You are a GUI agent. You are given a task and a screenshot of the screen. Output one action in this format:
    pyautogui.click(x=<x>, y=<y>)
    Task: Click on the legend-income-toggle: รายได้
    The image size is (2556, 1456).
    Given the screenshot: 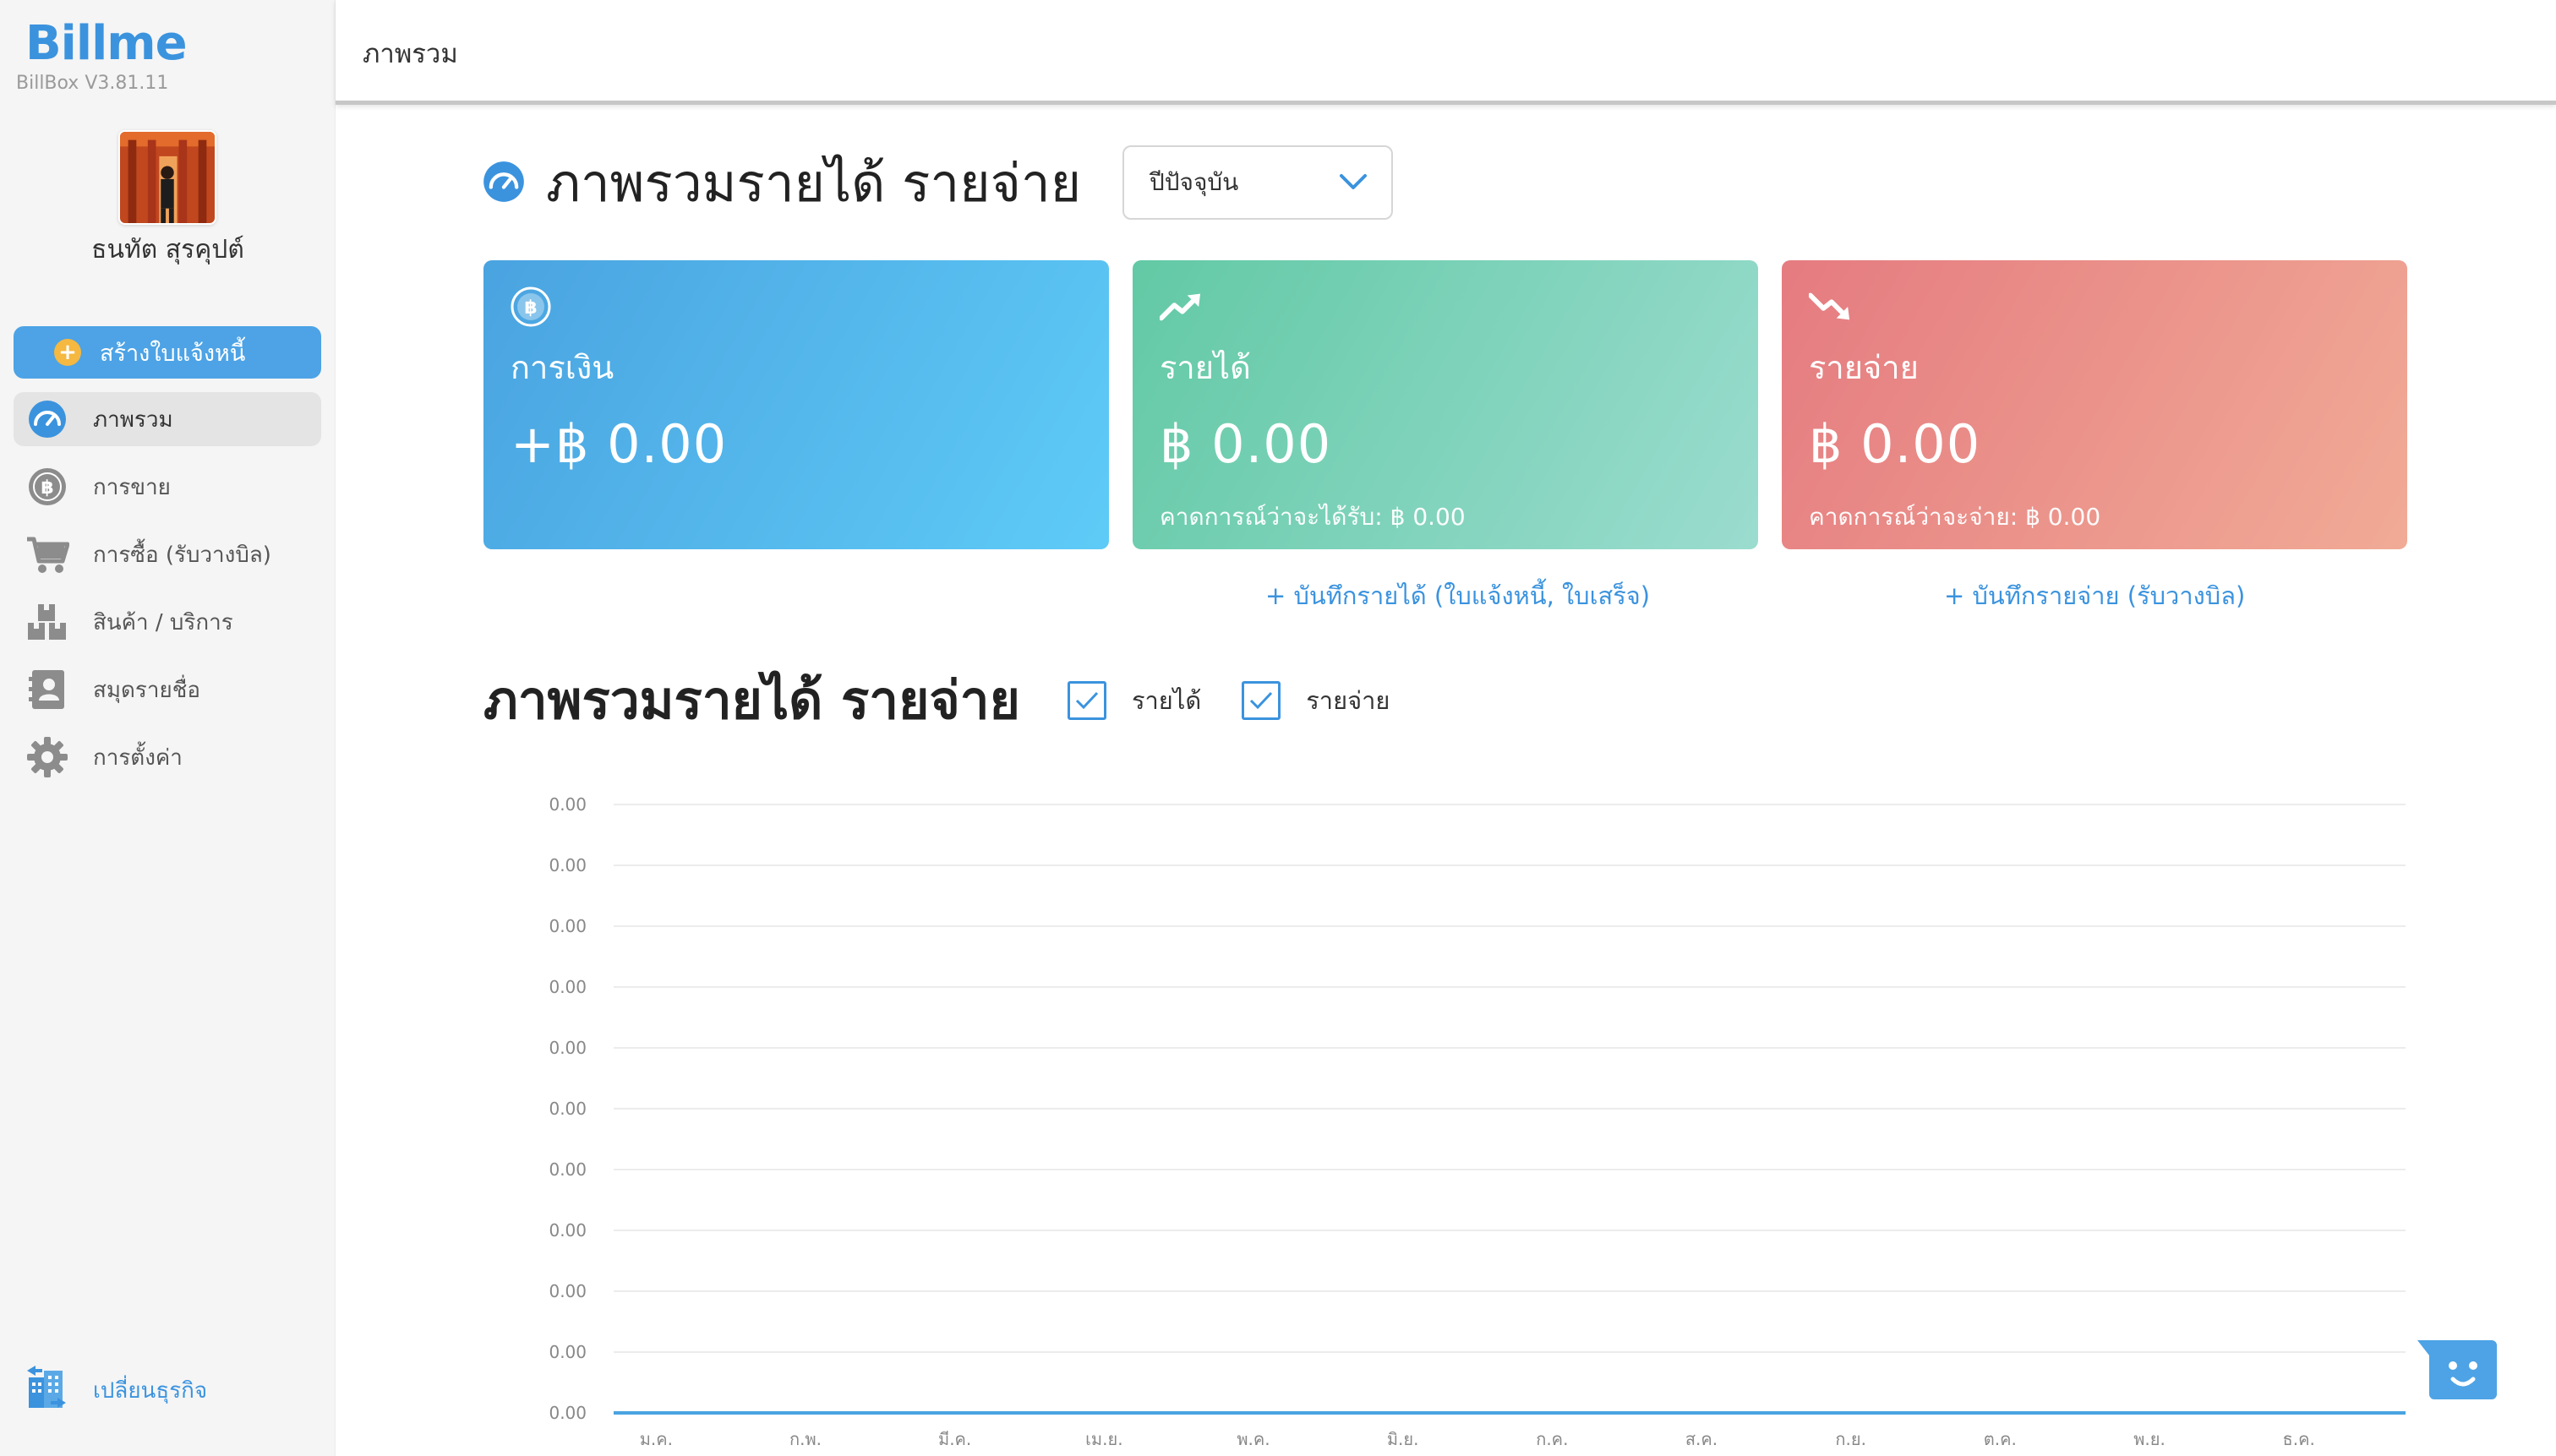 What is the action you would take?
    pyautogui.click(x=1134, y=701)
    